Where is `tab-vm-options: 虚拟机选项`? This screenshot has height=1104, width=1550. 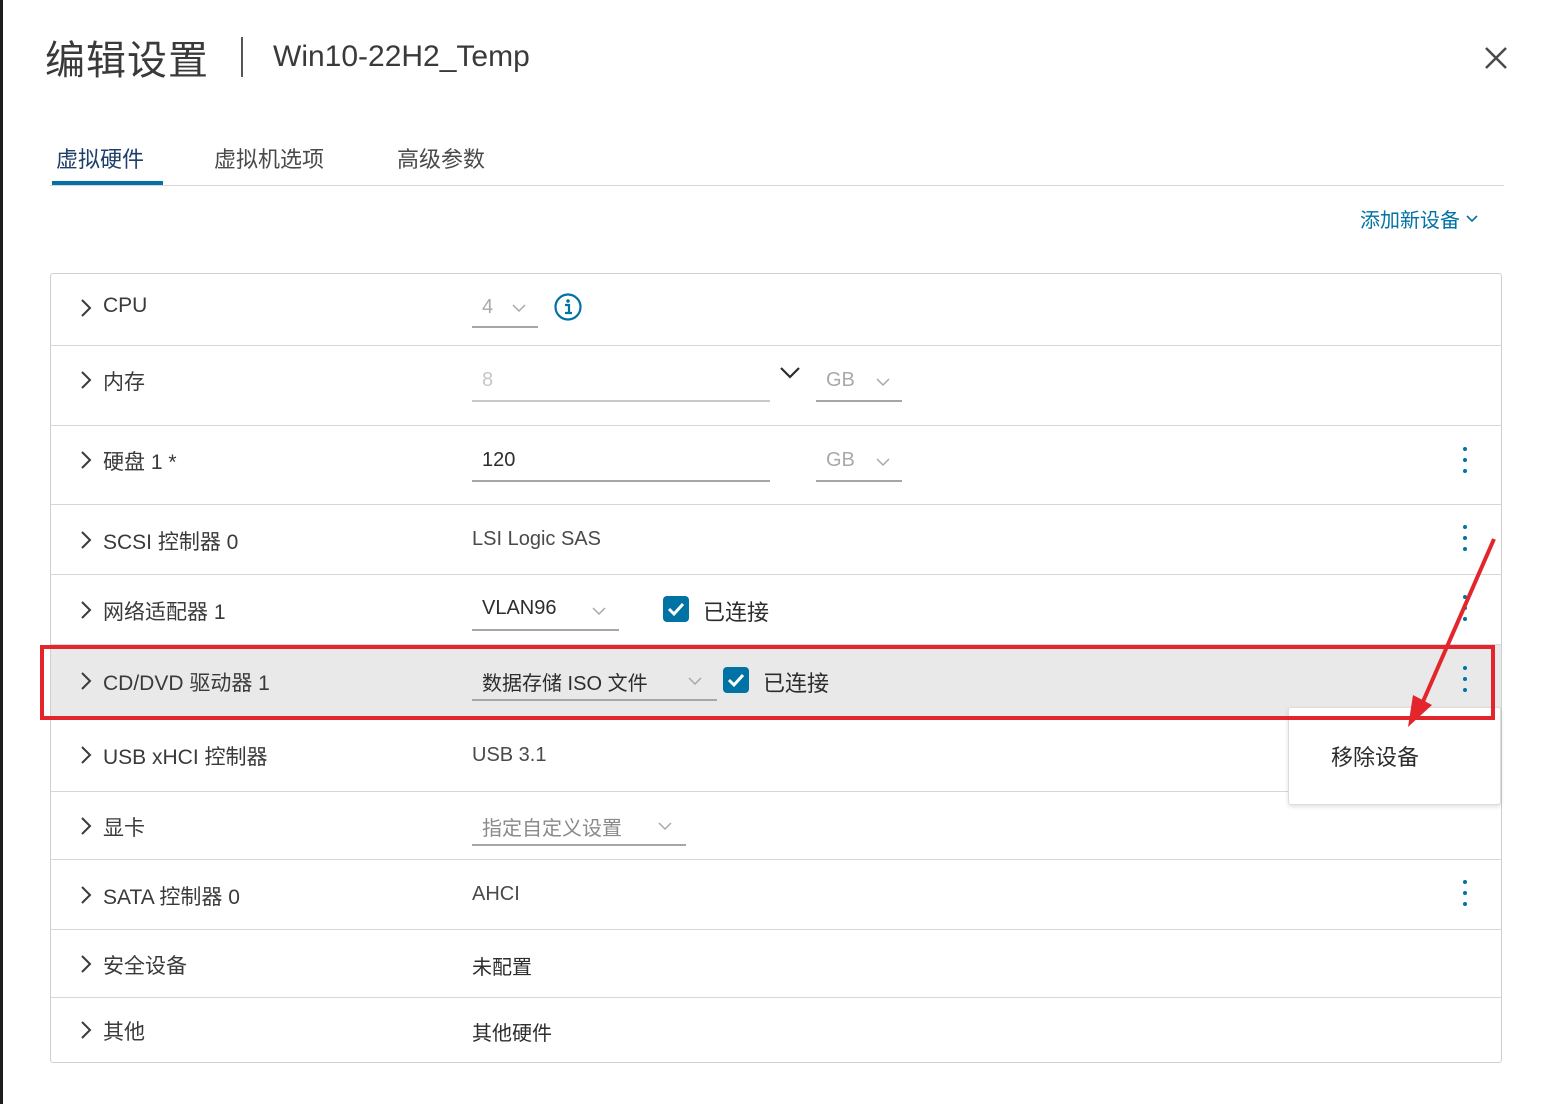
tab-vm-options: 虚拟机选项 is located at coordinates (269, 158).